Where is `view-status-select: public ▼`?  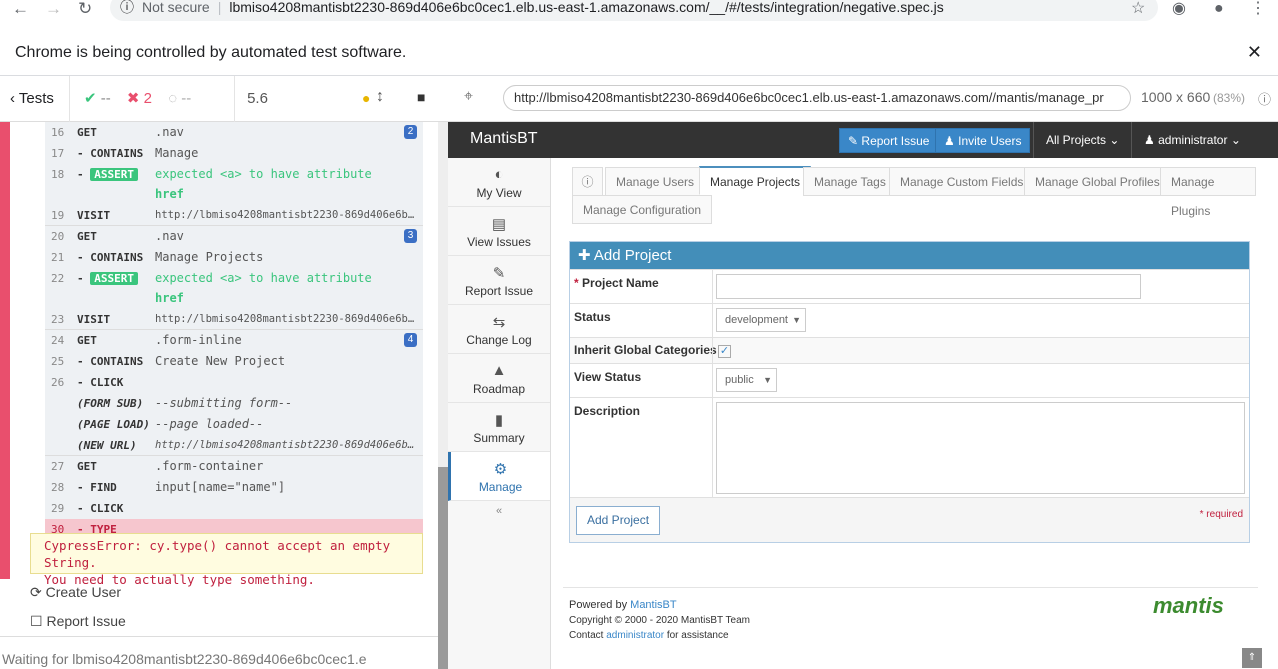 view-status-select: public ▼ is located at coordinates (746, 380).